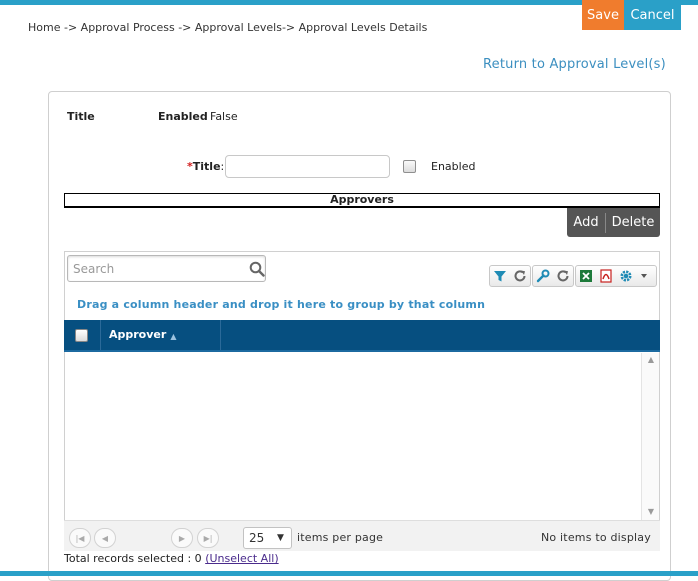 The width and height of the screenshot is (698, 581). What do you see at coordinates (633, 222) in the screenshot?
I see `delete-approver-button: Delete` at bounding box center [633, 222].